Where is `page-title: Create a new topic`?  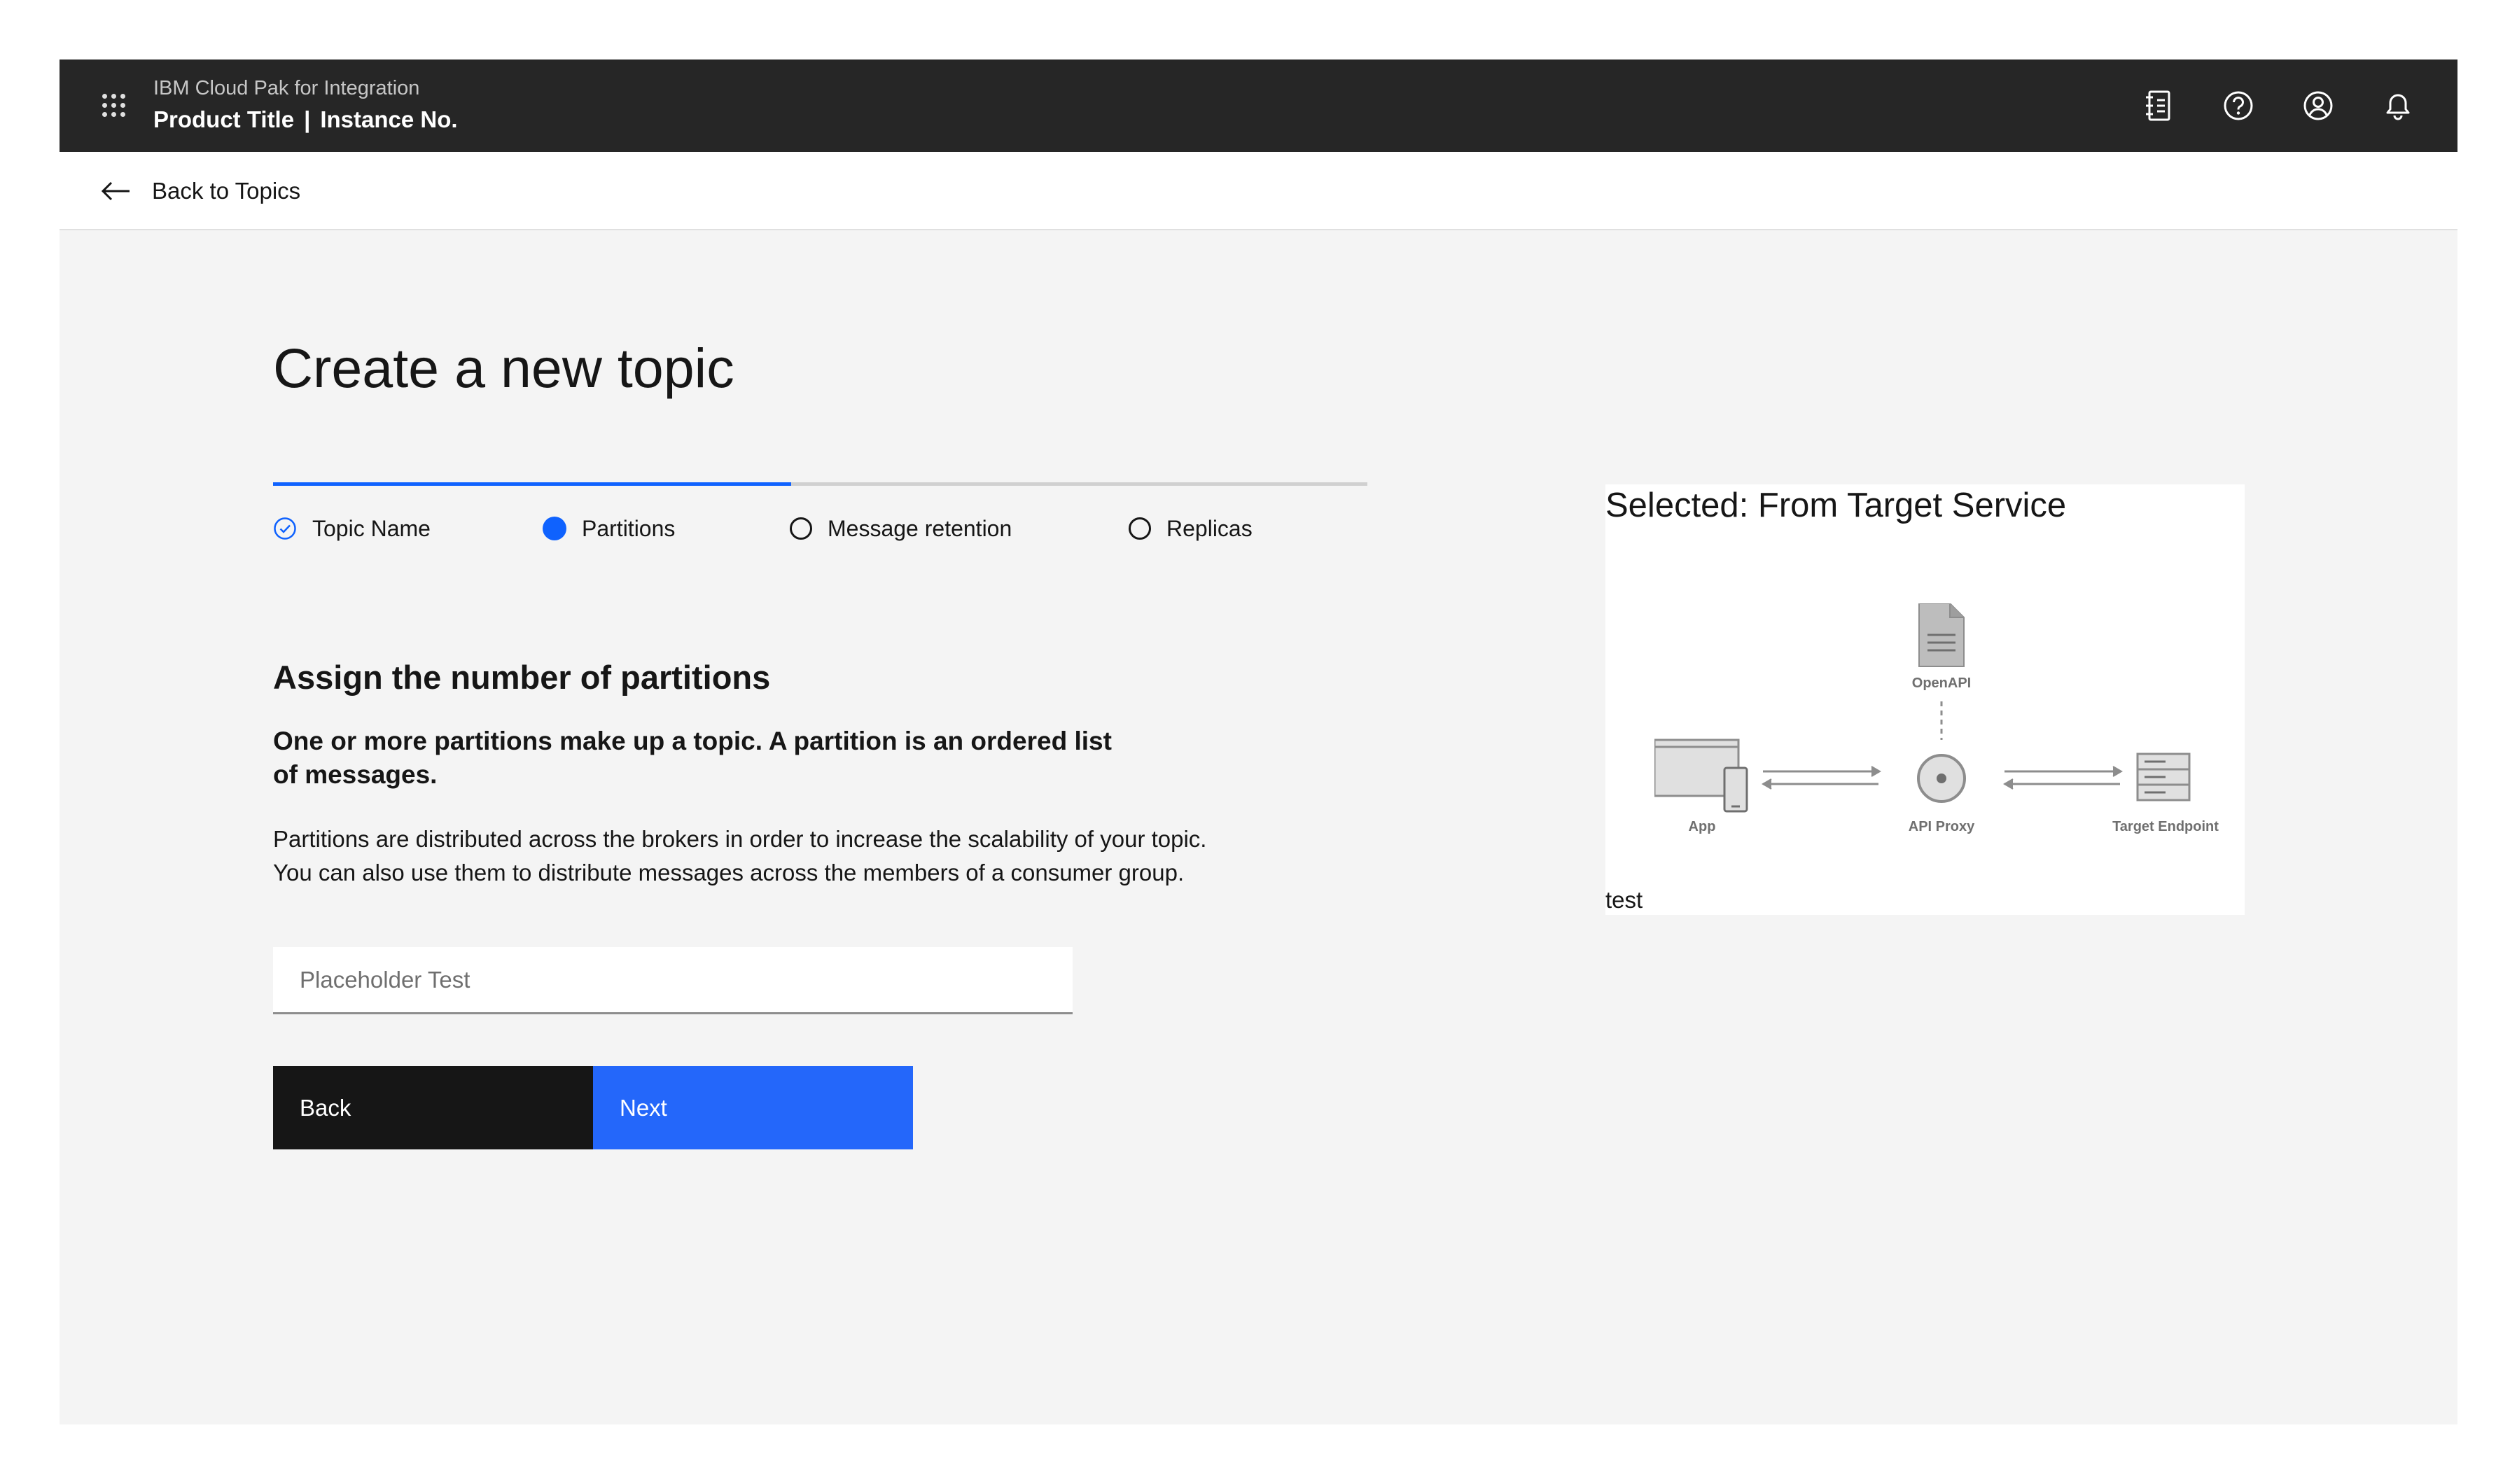
page-title: Create a new topic is located at coordinates (504, 368).